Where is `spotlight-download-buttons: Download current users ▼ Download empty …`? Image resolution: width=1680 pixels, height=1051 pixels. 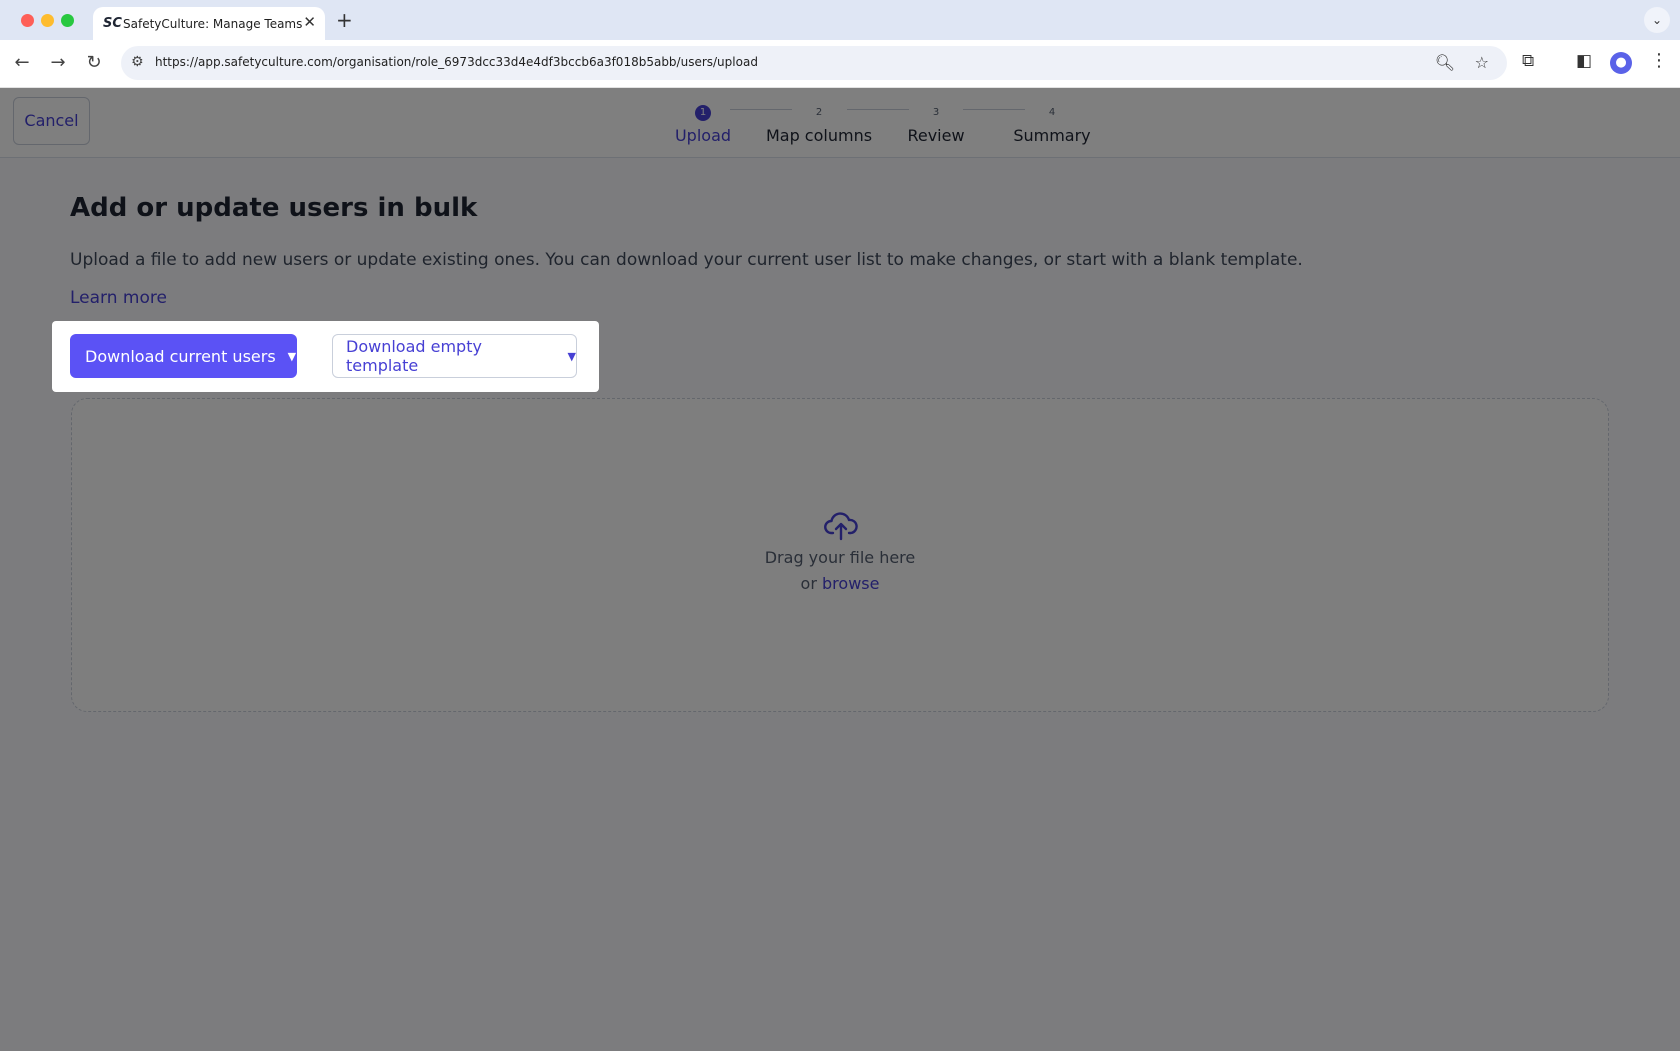 spotlight-download-buttons: Download current users ▼ Download empty … is located at coordinates (325, 356).